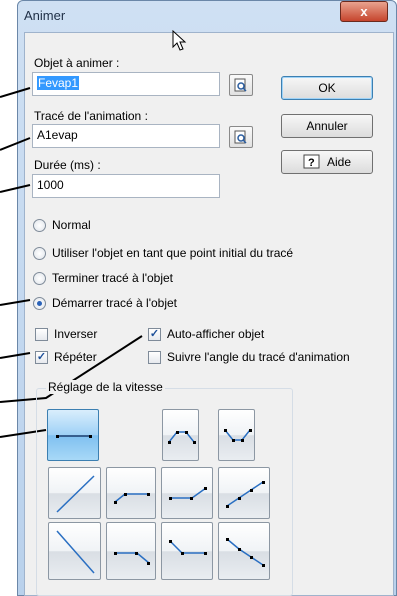 This screenshot has height=596, width=397. I want to click on help-label: Aide, so click(339, 162).